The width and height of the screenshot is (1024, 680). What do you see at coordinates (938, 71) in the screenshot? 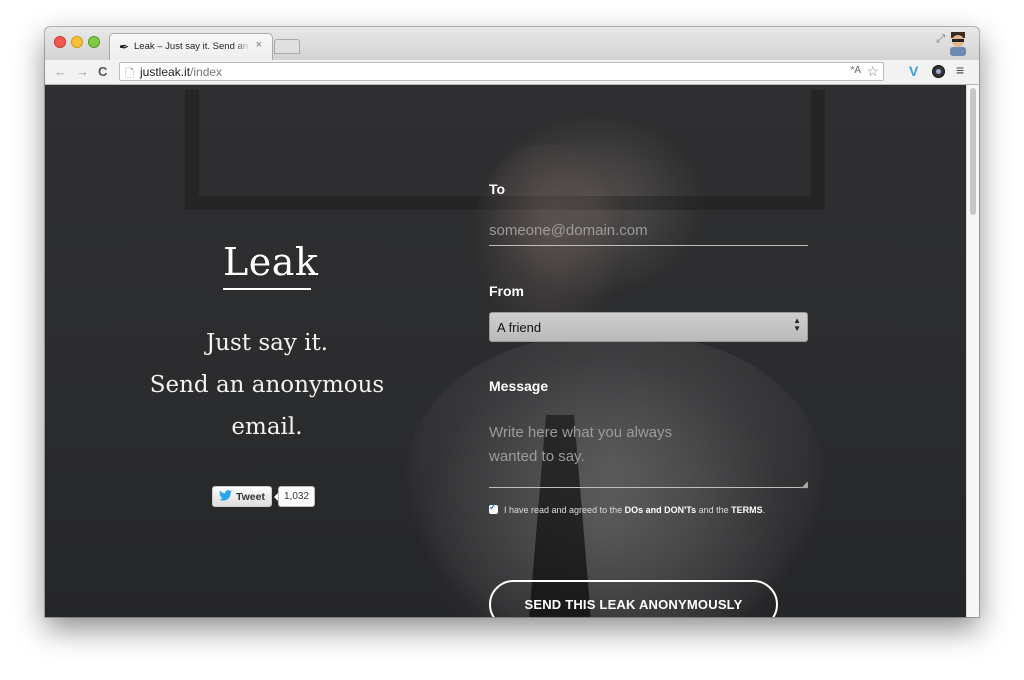
I see `extension-circle-icon` at bounding box center [938, 71].